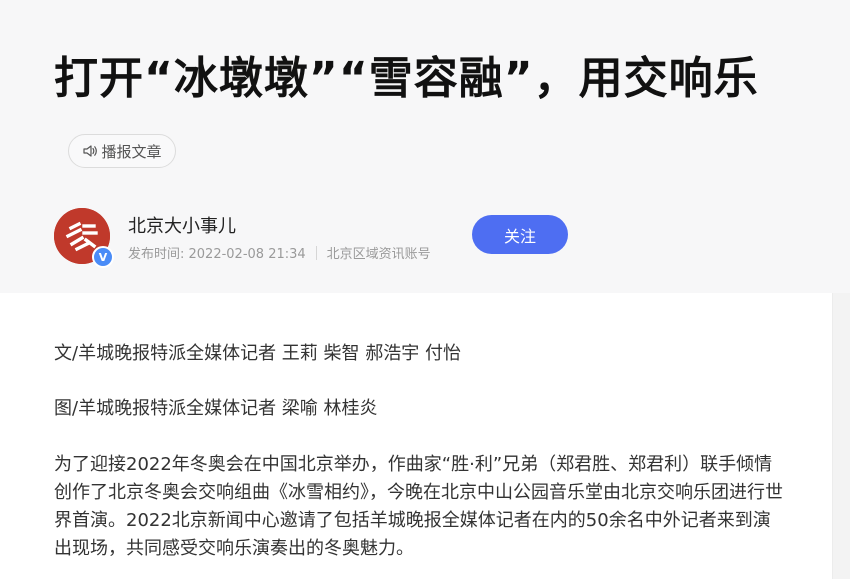 This screenshot has width=850, height=579. Describe the element at coordinates (406, 78) in the screenshot. I see `article-title: 打开“冰墩墩”“雪容融”，用交响乐` at that location.